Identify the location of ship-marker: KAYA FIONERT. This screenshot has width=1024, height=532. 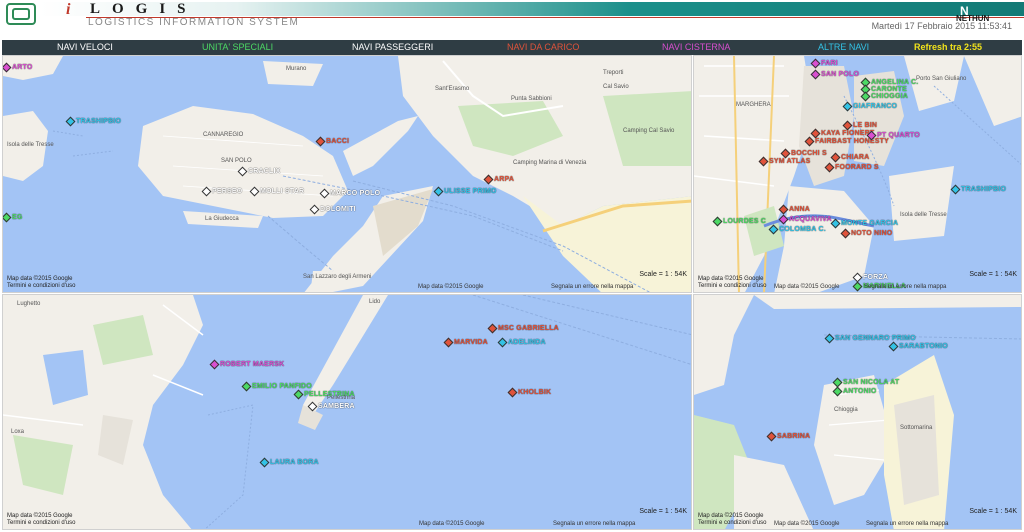
(842, 133).